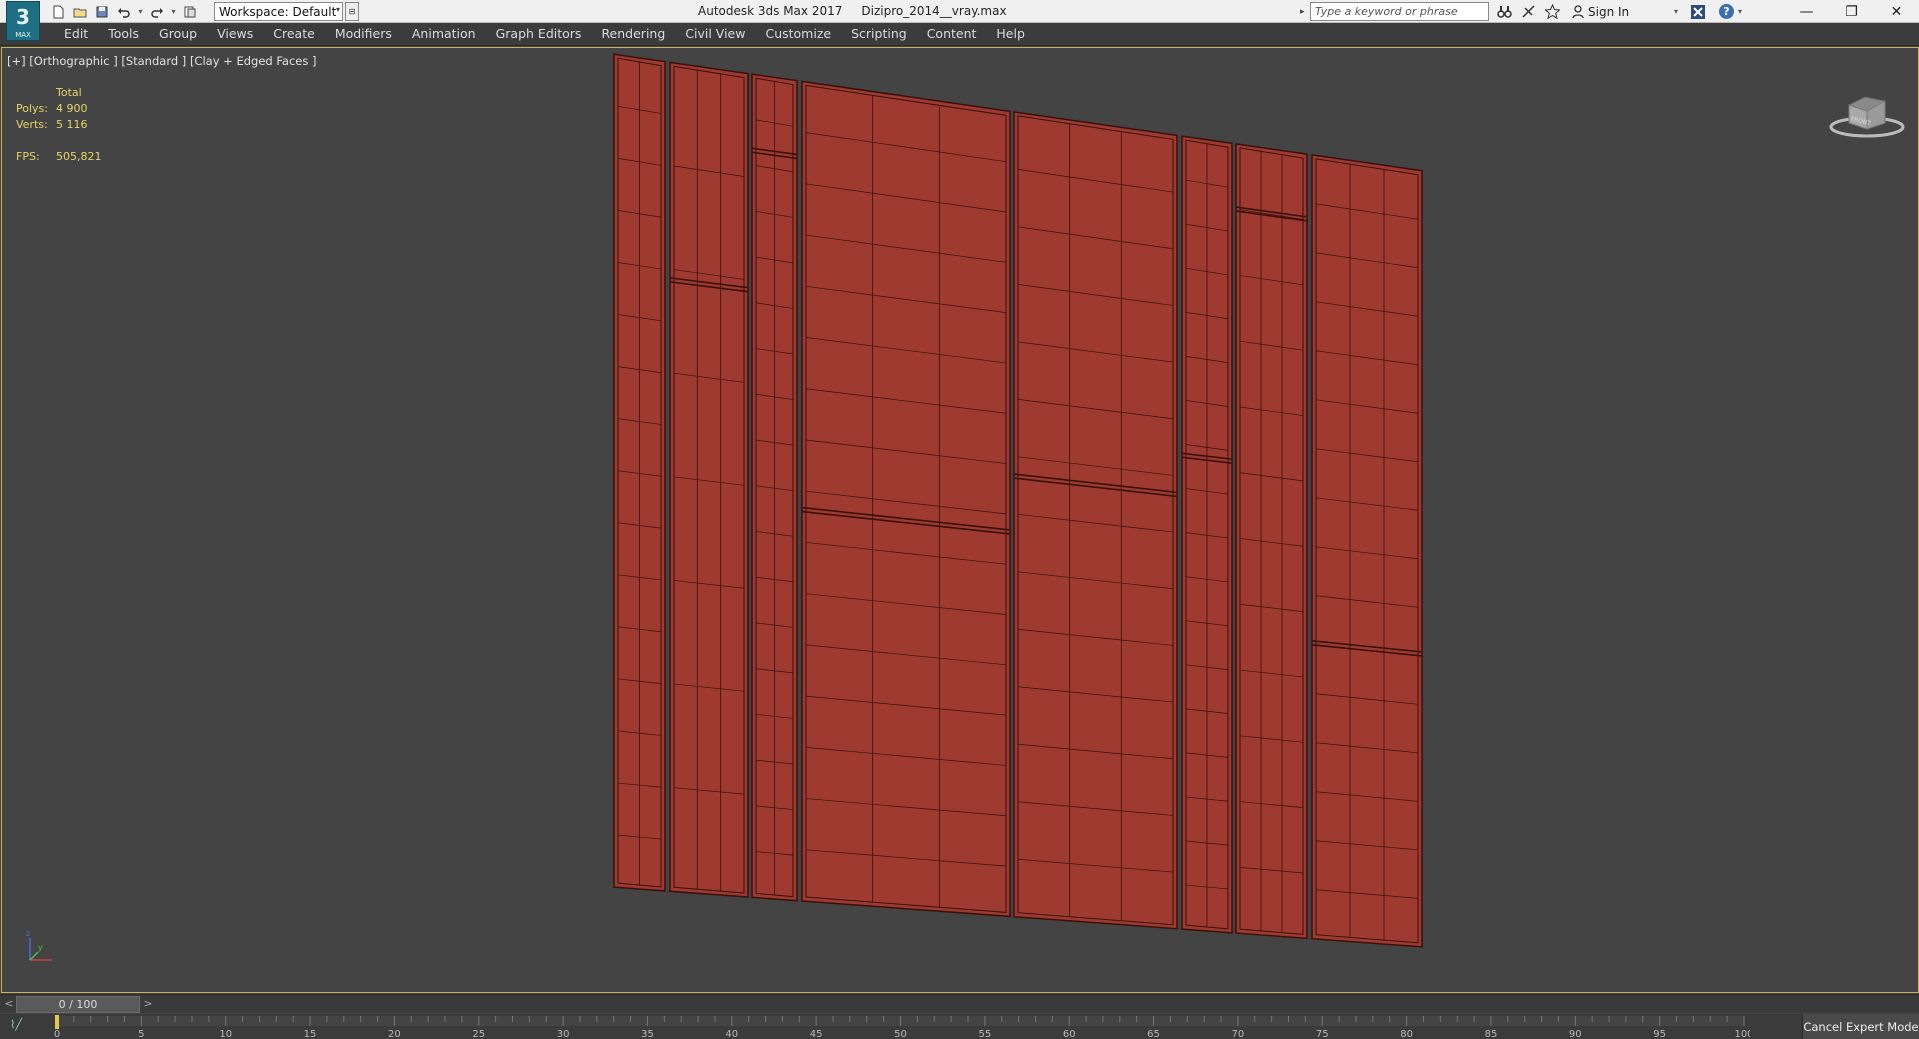  I want to click on menu-item-animation: Animation, so click(444, 34).